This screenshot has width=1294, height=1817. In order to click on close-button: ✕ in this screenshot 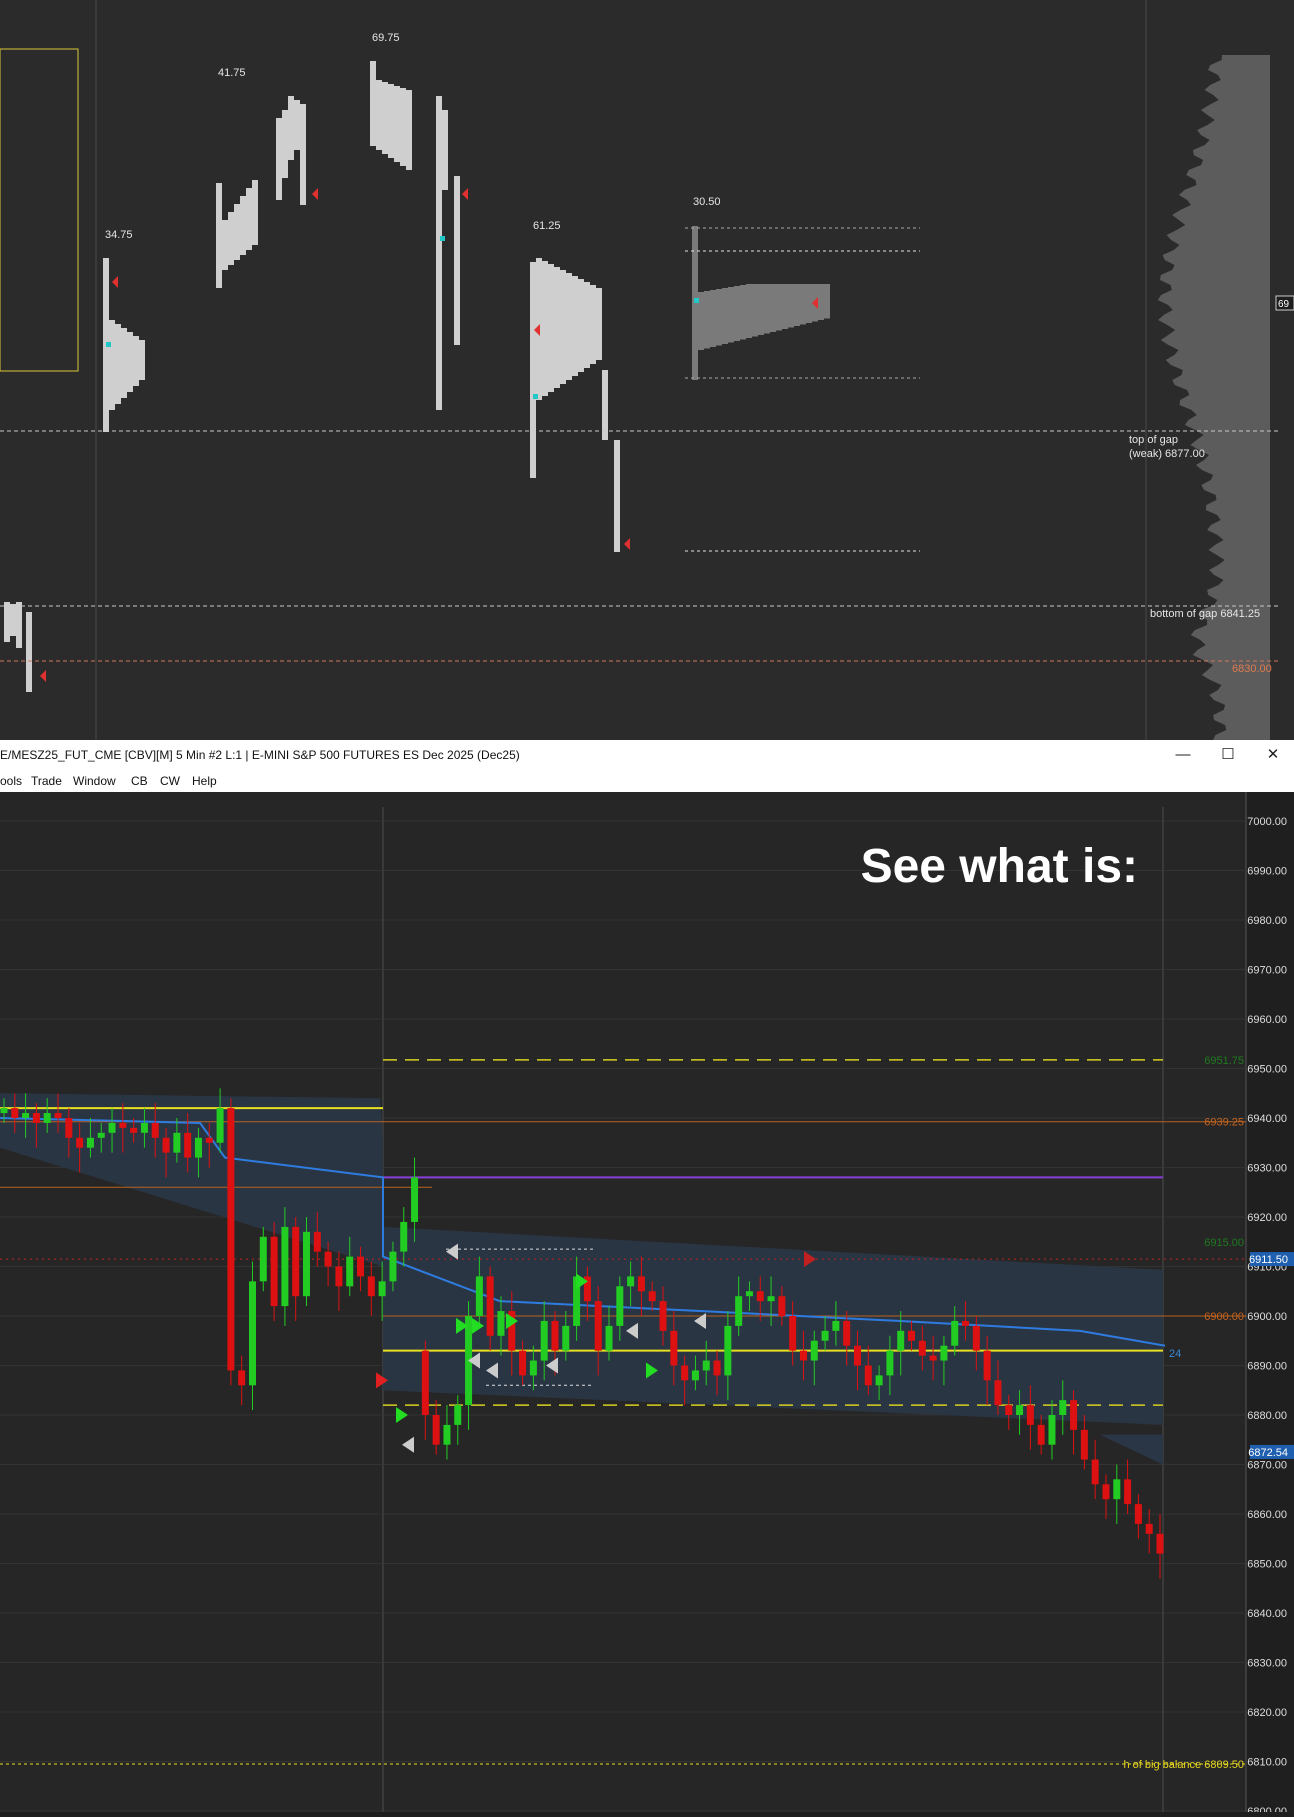, I will do `click(1272, 755)`.